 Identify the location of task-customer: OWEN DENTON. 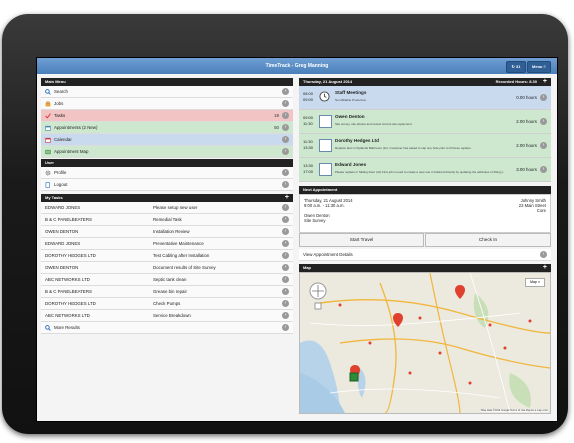
(62, 267).